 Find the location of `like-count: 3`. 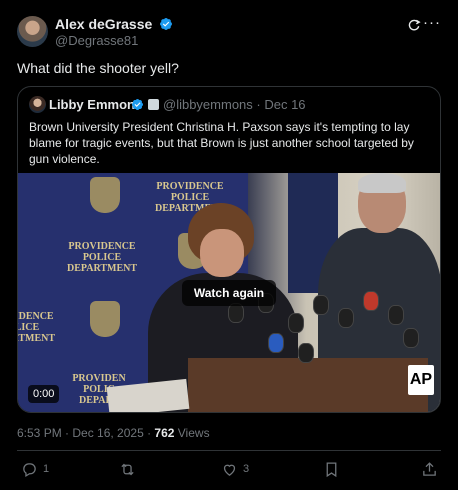

like-count: 3 is located at coordinates (246, 469).